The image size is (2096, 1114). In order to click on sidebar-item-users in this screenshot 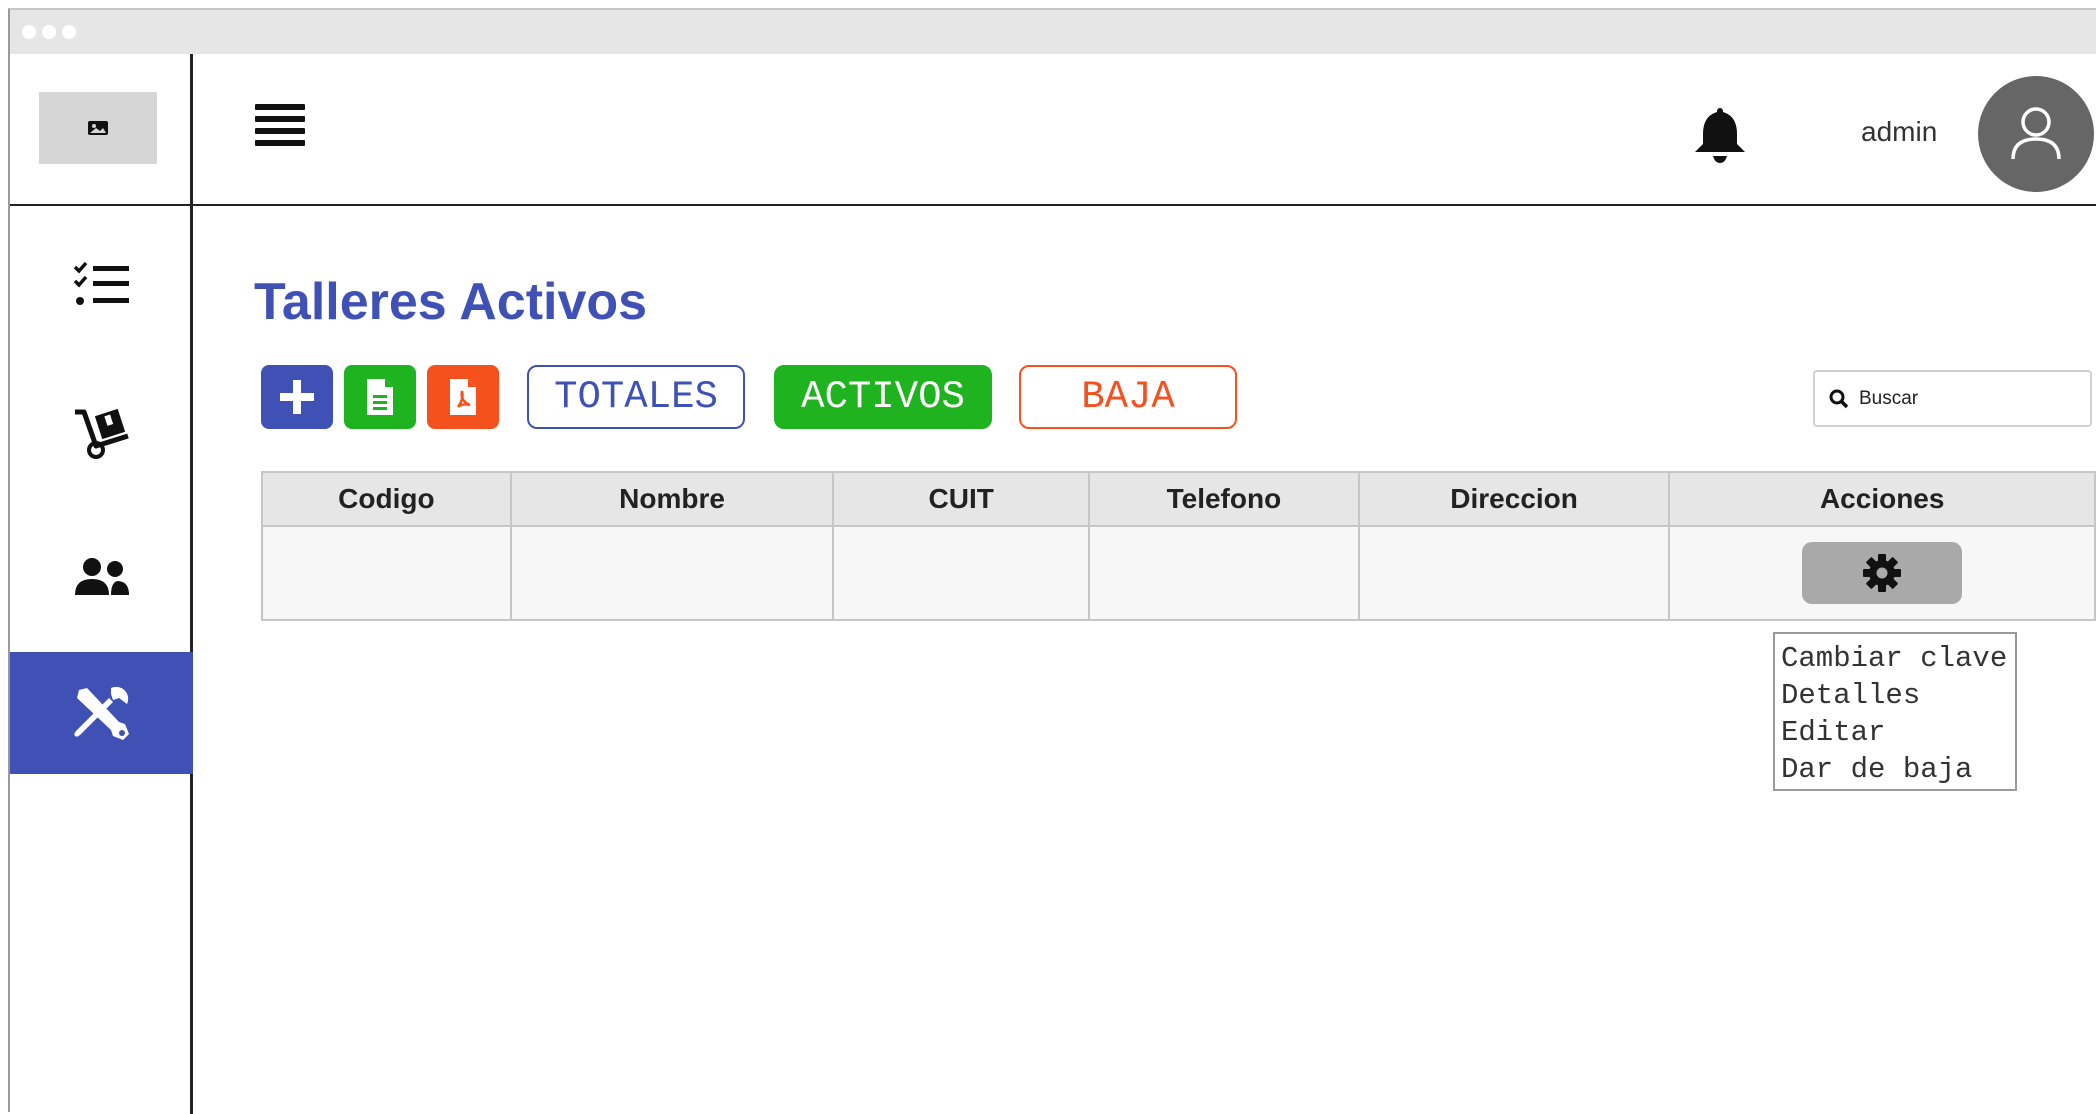, I will do `click(101, 577)`.